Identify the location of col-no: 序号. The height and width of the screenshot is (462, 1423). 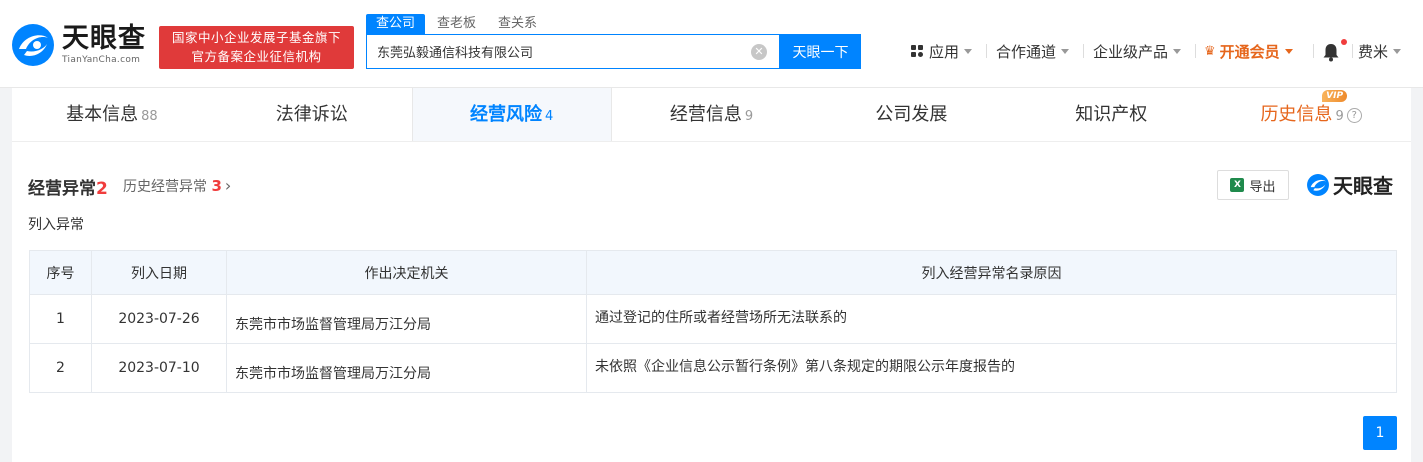
(60, 272).